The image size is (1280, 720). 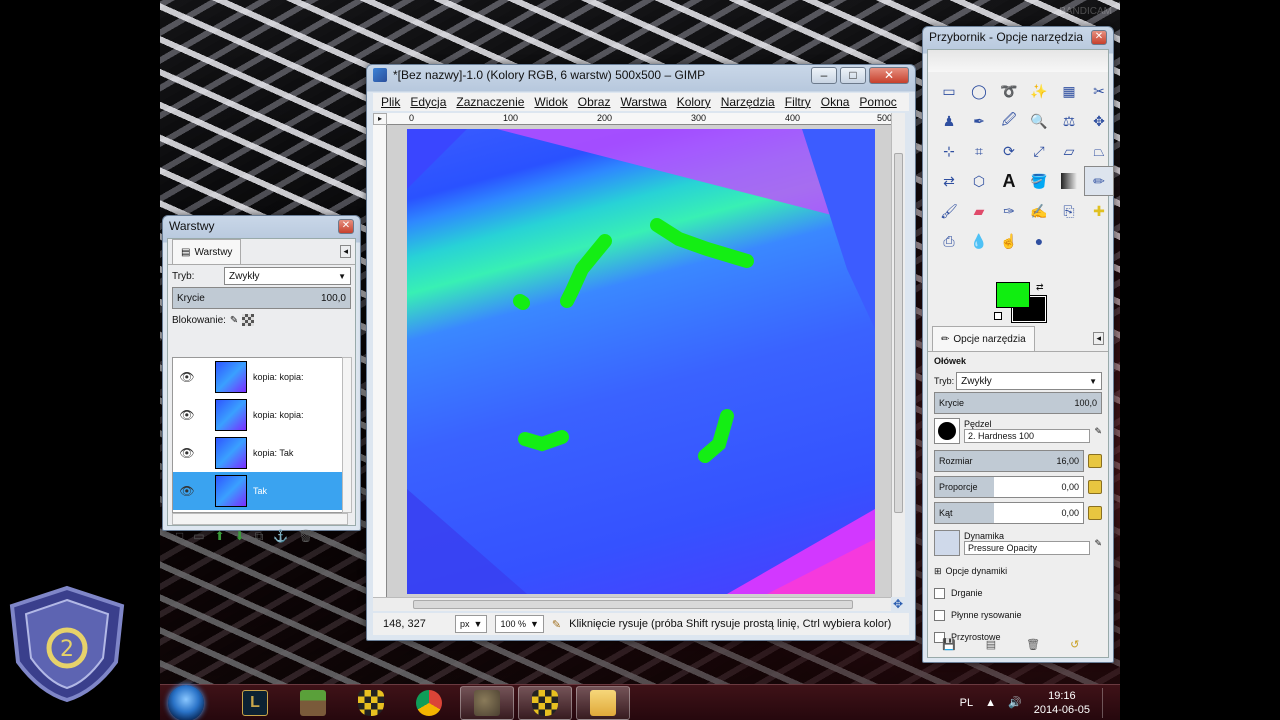 What do you see at coordinates (1099, 121) in the screenshot?
I see `move-icon: ✥` at bounding box center [1099, 121].